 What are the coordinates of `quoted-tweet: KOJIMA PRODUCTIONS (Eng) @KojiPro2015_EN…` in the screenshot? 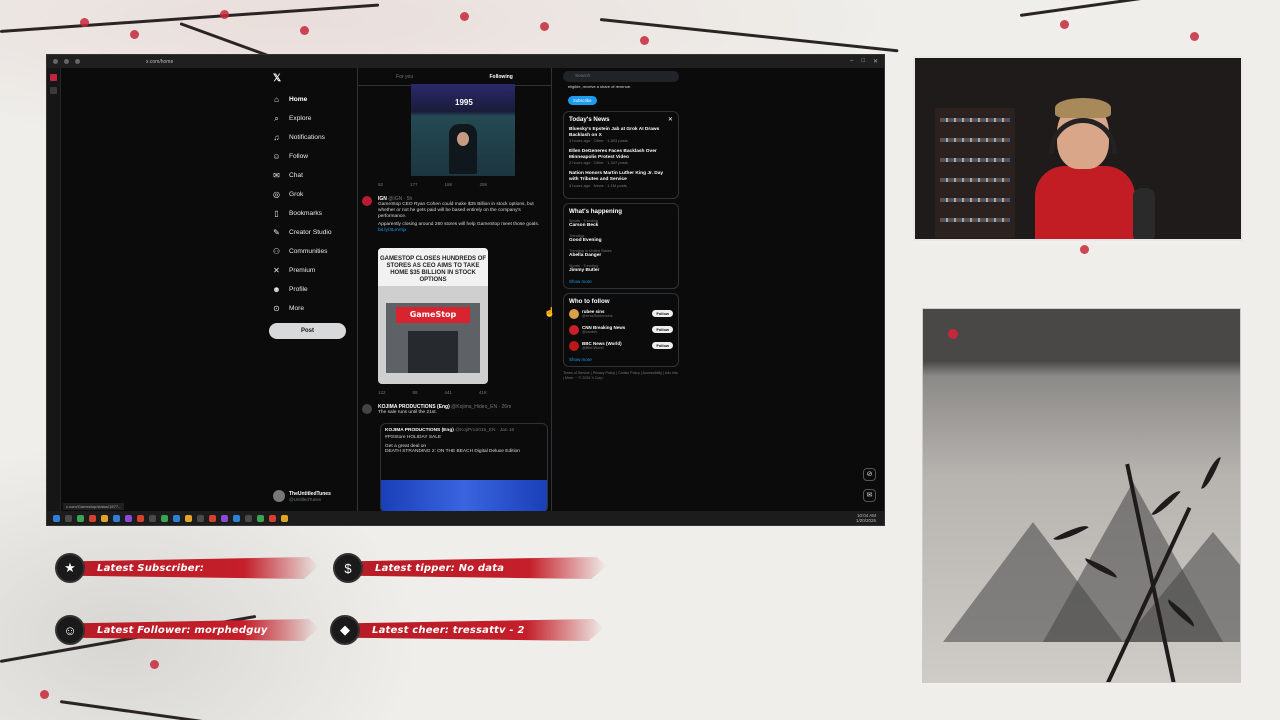 It's located at (464, 467).